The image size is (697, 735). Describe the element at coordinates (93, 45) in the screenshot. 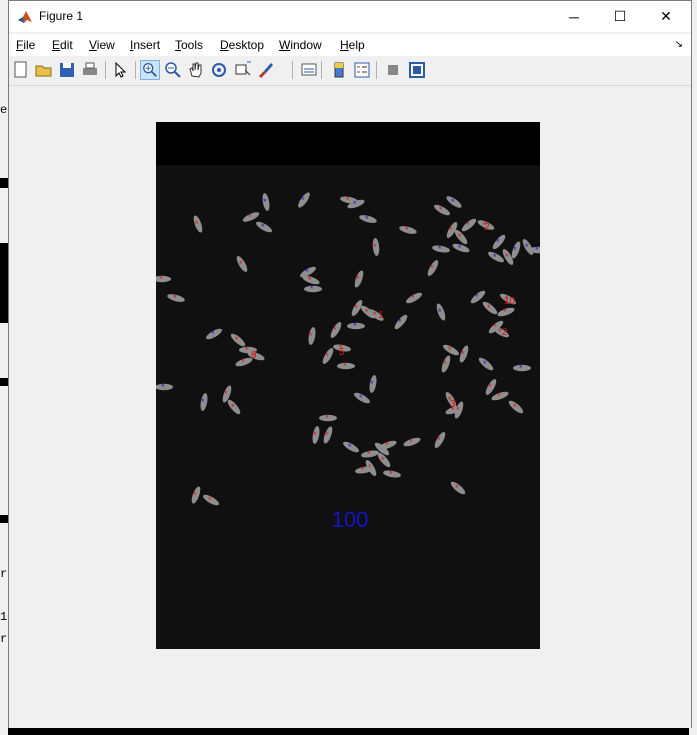

I see `menu-mnemonic: V` at that location.